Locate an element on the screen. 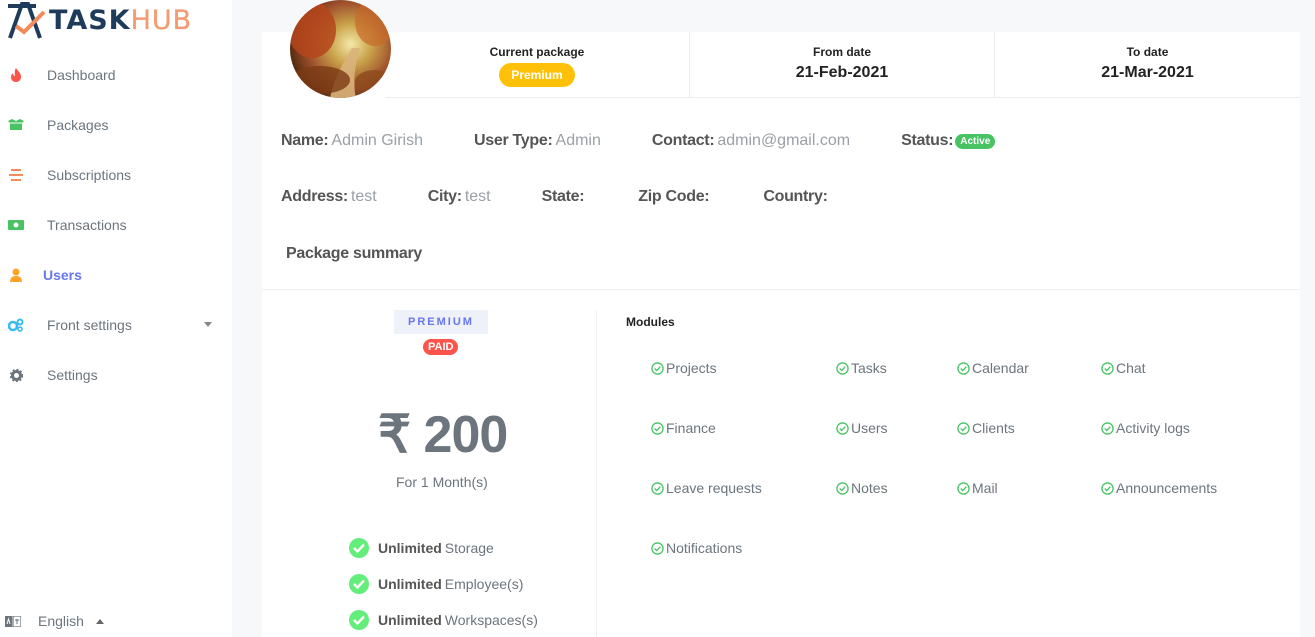 The height and width of the screenshot is (637, 1315). fire-icon is located at coordinates (16, 75).